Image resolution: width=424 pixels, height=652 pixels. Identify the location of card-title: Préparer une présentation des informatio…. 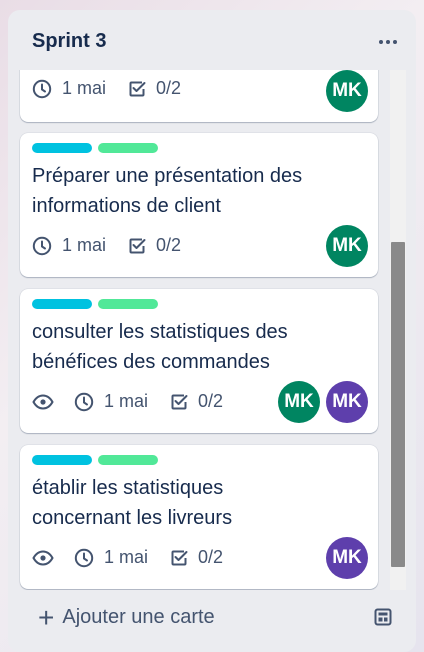
(167, 191).